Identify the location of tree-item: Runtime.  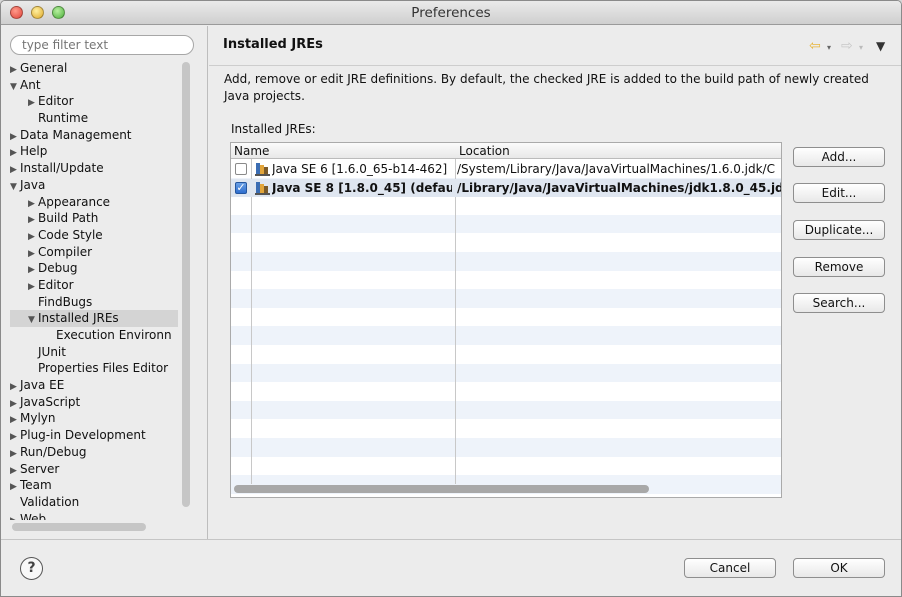
(94, 118).